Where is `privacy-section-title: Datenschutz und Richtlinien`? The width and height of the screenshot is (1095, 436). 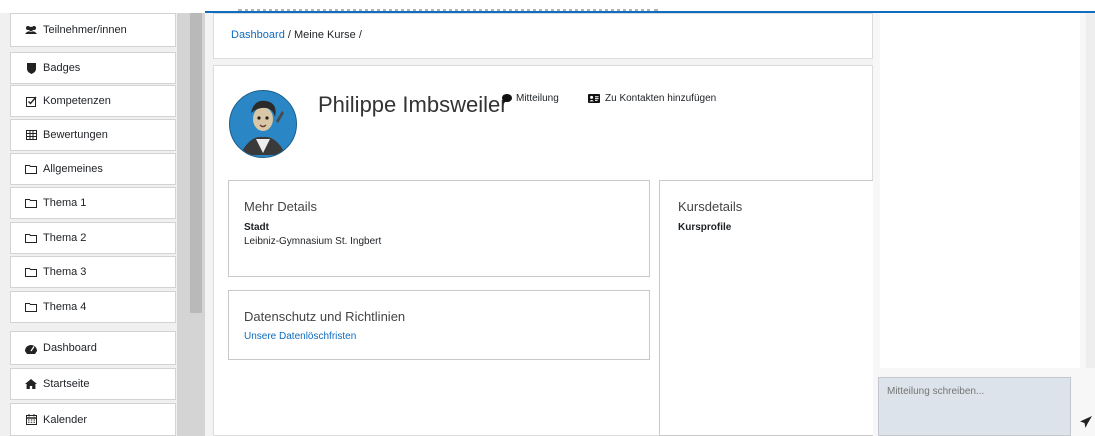
privacy-section-title: Datenschutz und Richtlinien is located at coordinates (325, 316).